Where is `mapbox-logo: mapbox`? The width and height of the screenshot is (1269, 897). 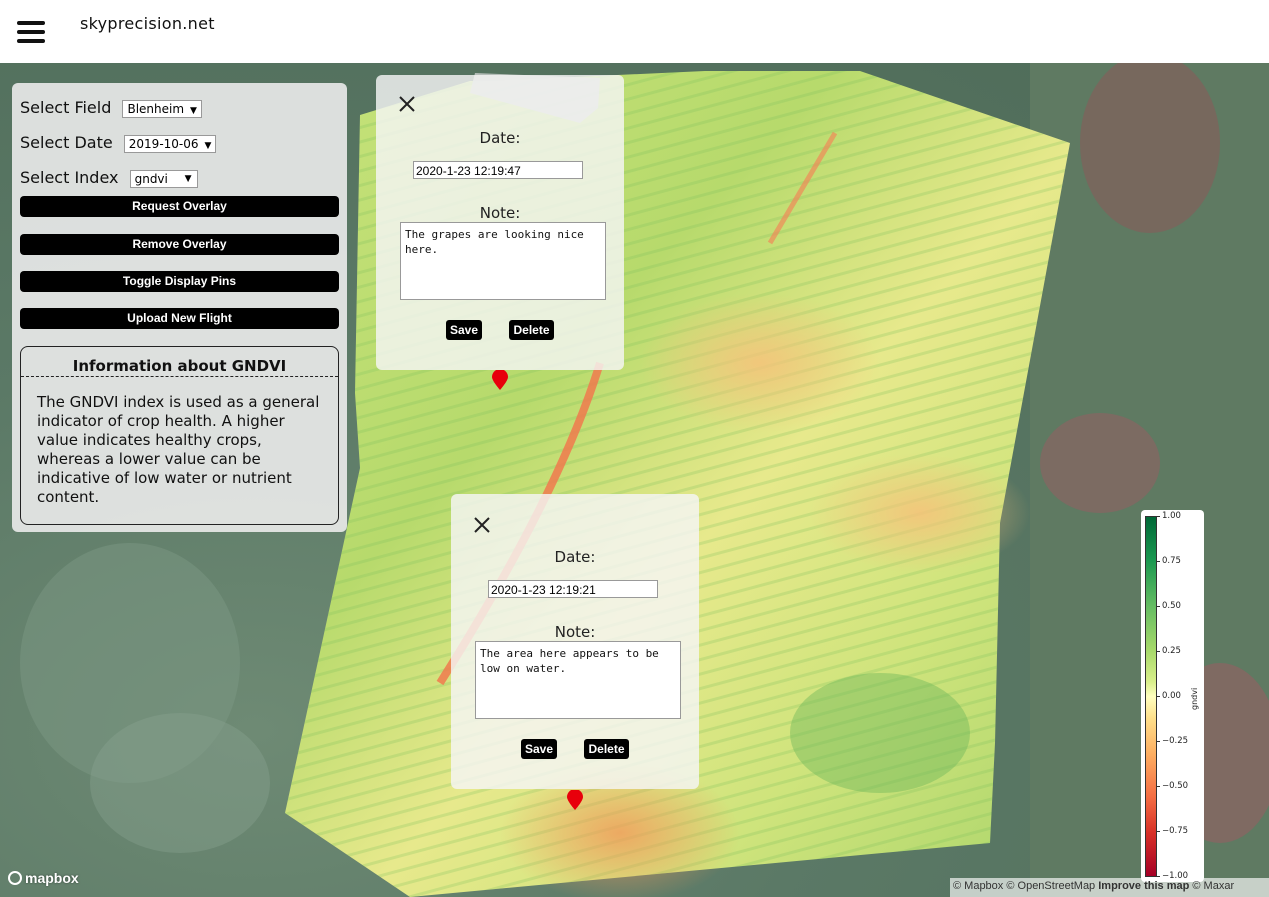
mapbox-logo: mapbox is located at coordinates (43, 878).